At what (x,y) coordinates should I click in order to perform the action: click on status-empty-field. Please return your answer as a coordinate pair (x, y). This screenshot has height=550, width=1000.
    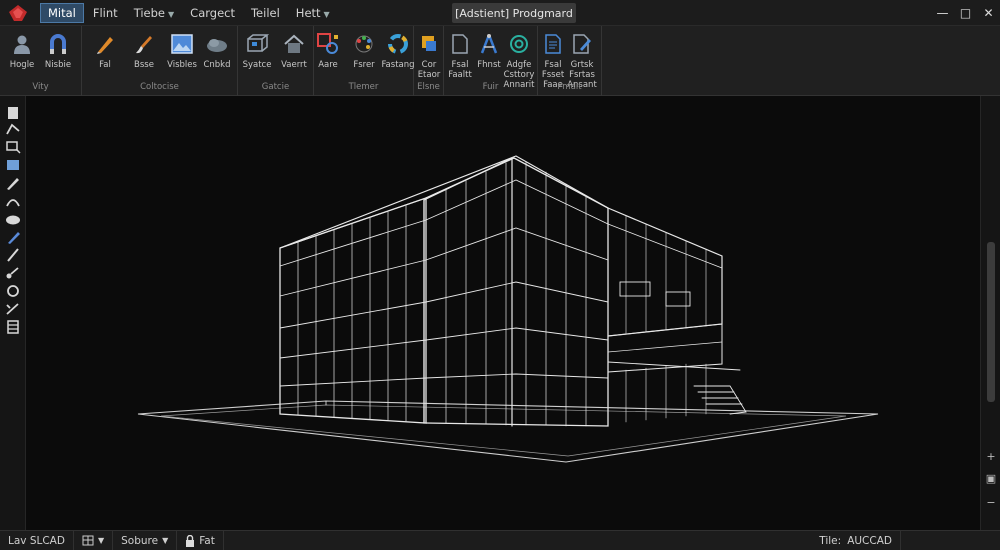
    Looking at the image, I should click on (950, 540).